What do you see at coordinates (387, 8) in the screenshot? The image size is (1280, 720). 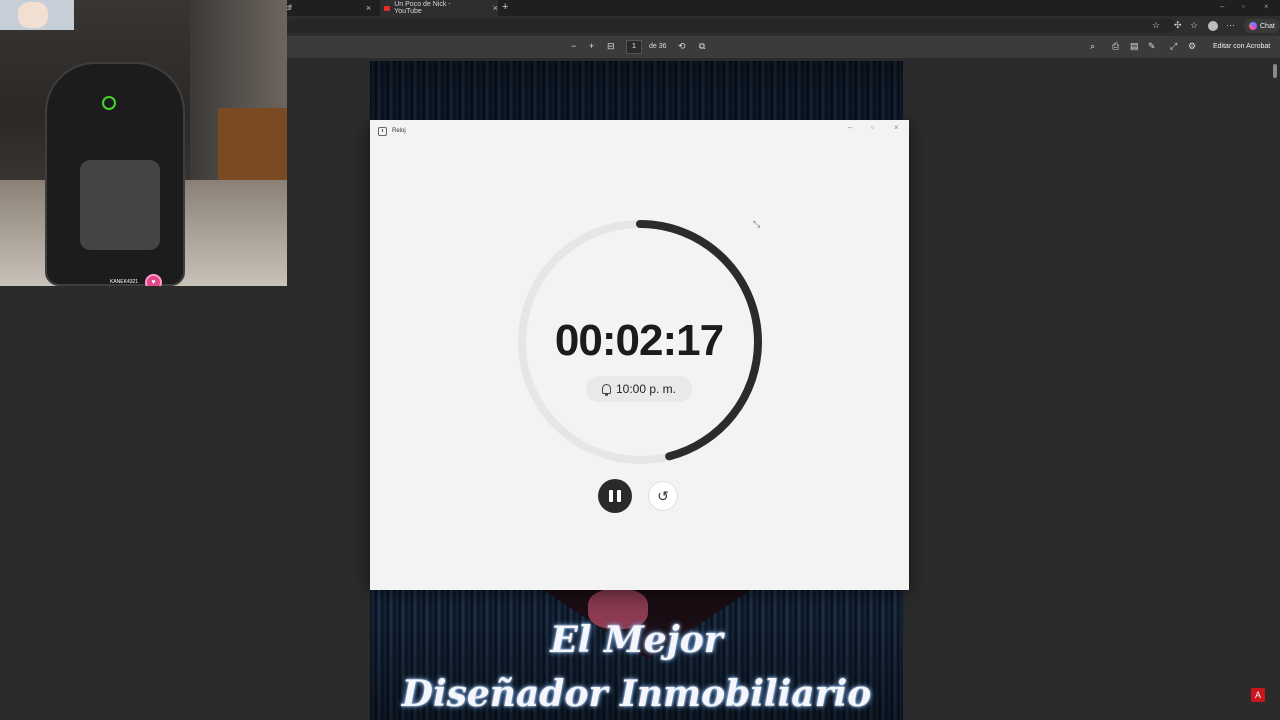 I see `youtube-icon` at bounding box center [387, 8].